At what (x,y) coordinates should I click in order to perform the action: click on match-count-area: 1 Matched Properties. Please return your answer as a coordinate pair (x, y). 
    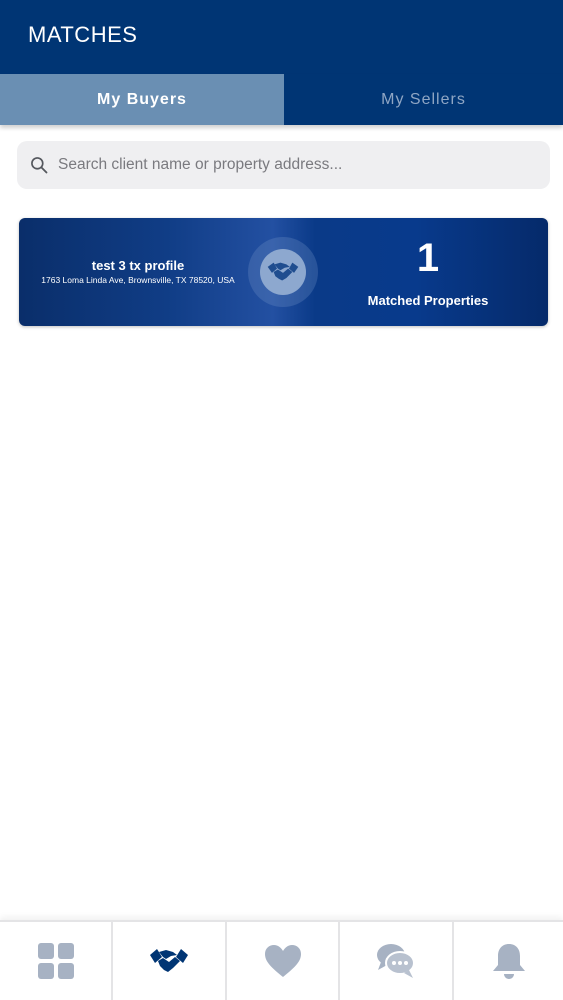
    Looking at the image, I should click on (428, 272).